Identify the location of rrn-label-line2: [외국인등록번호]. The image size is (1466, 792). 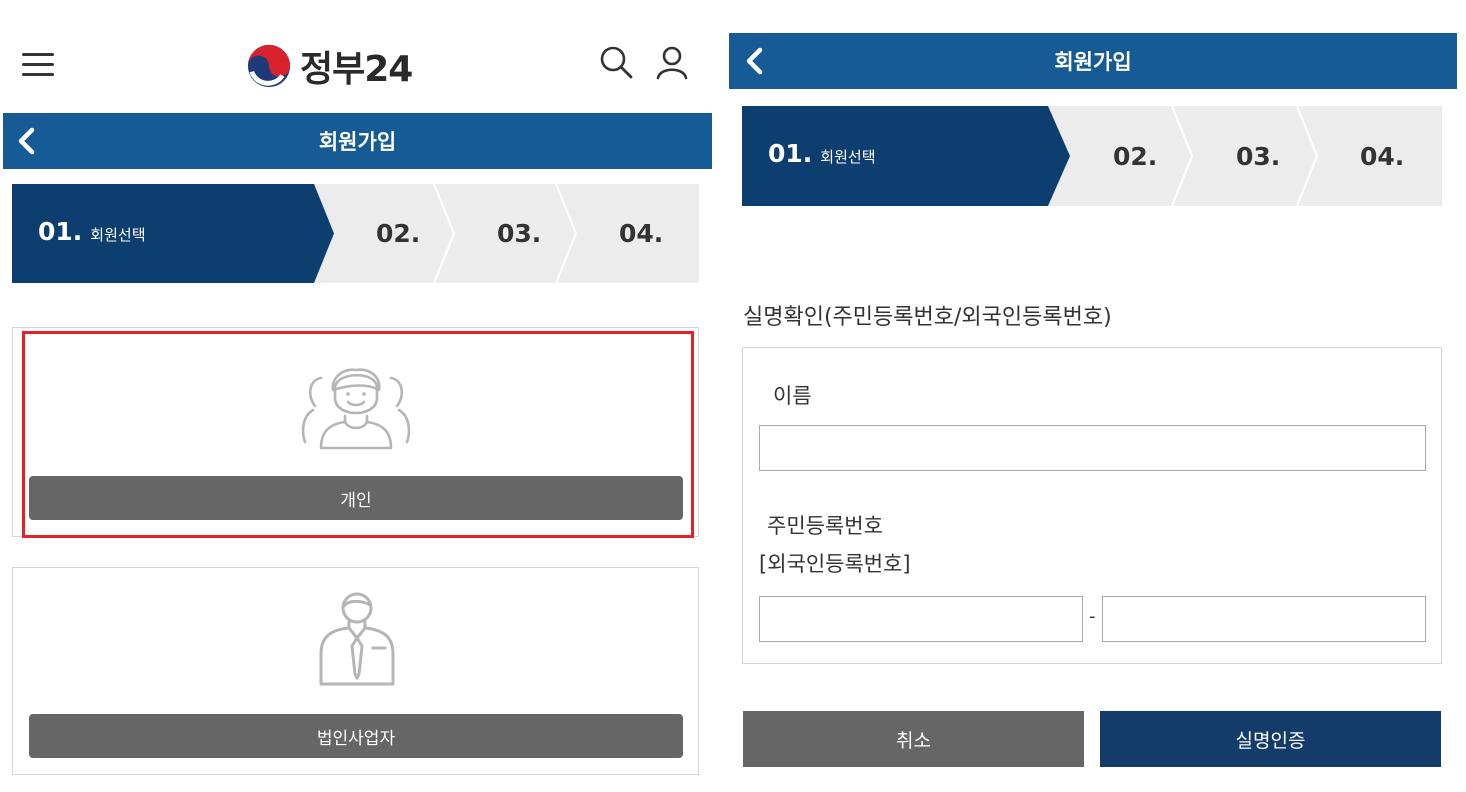
(835, 564).